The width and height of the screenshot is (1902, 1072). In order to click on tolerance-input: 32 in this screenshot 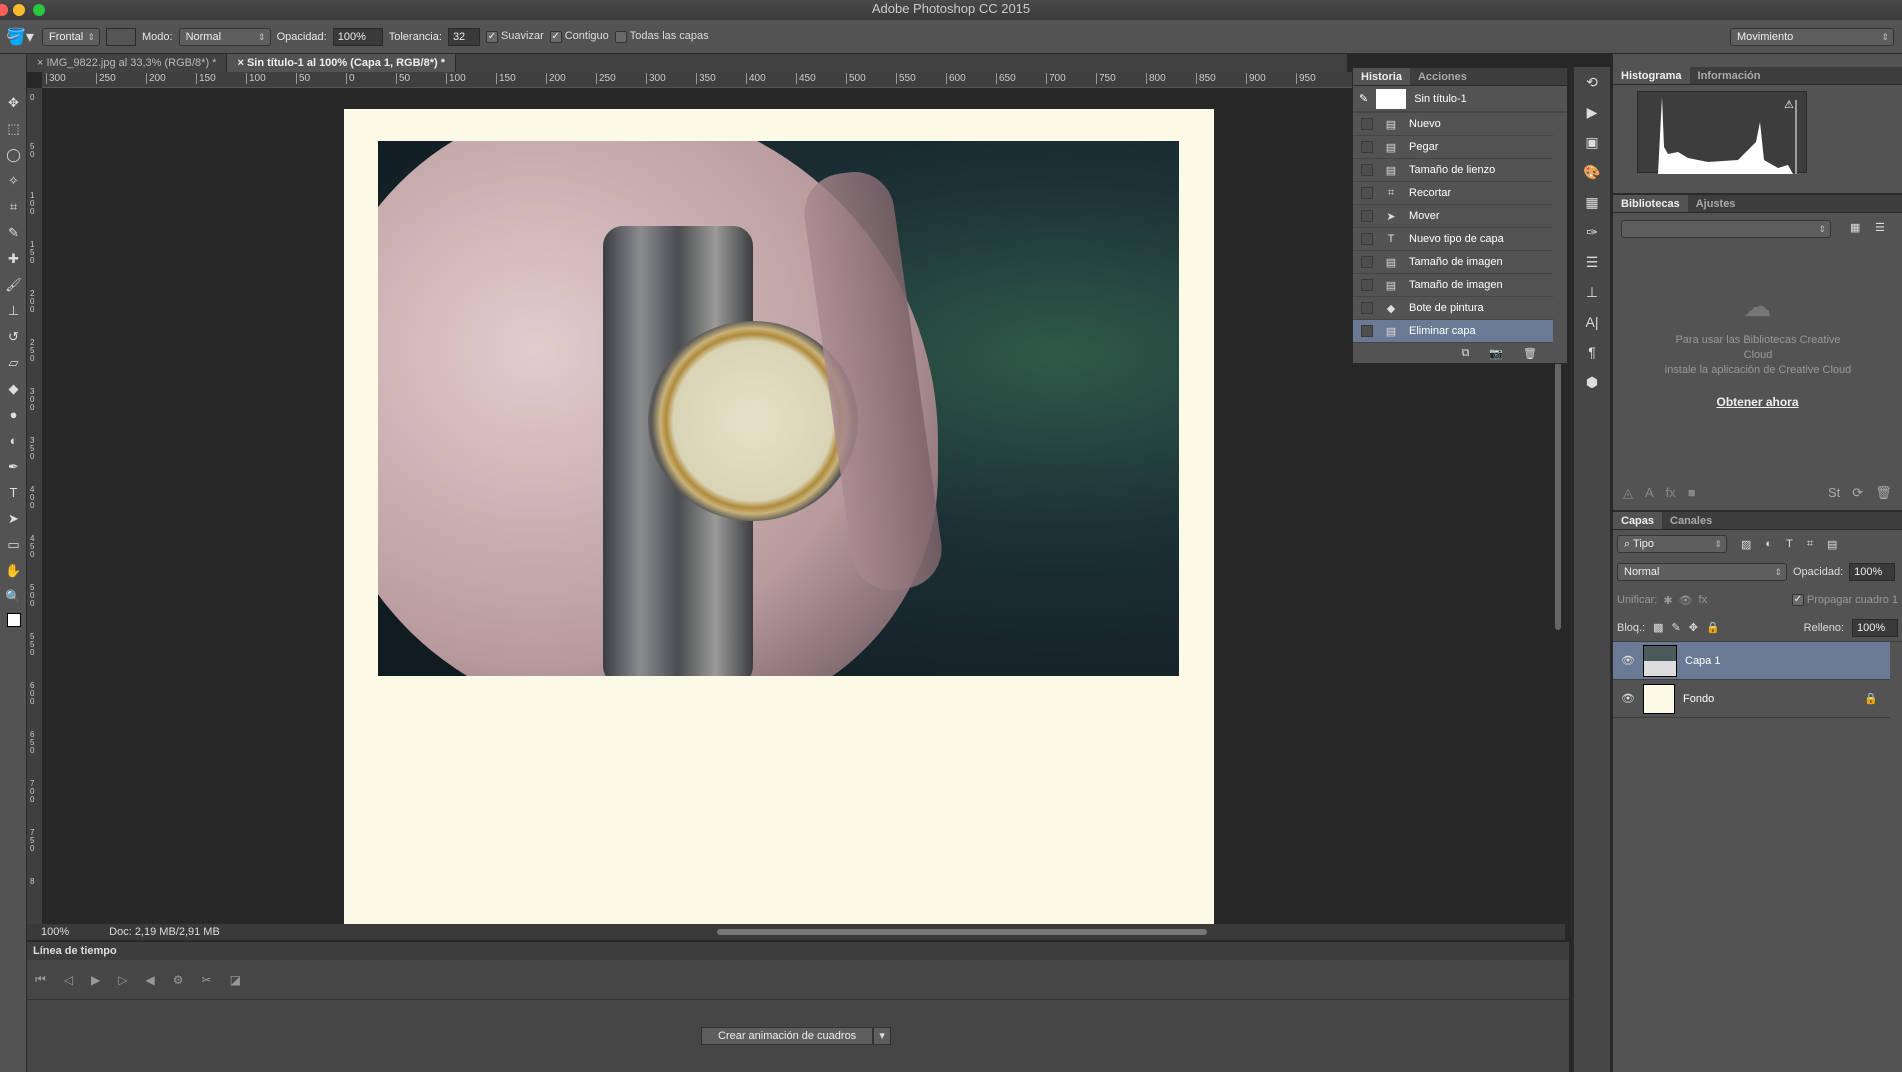, I will do `click(463, 36)`.